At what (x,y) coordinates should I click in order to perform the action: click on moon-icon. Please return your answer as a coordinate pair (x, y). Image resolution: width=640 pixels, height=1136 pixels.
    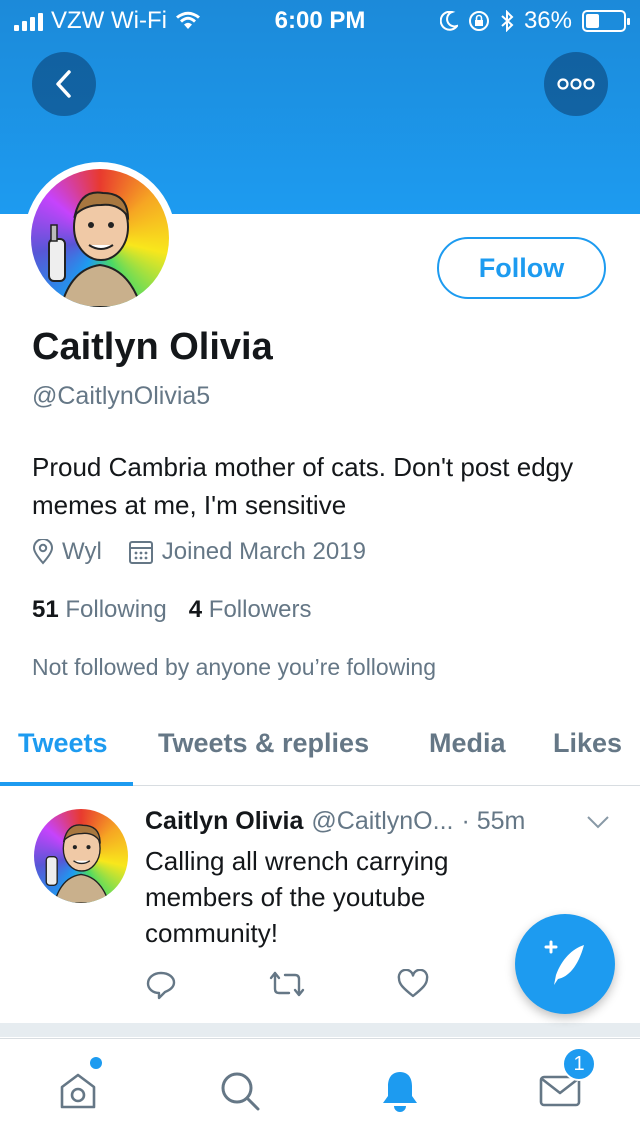
    Looking at the image, I should click on (448, 21).